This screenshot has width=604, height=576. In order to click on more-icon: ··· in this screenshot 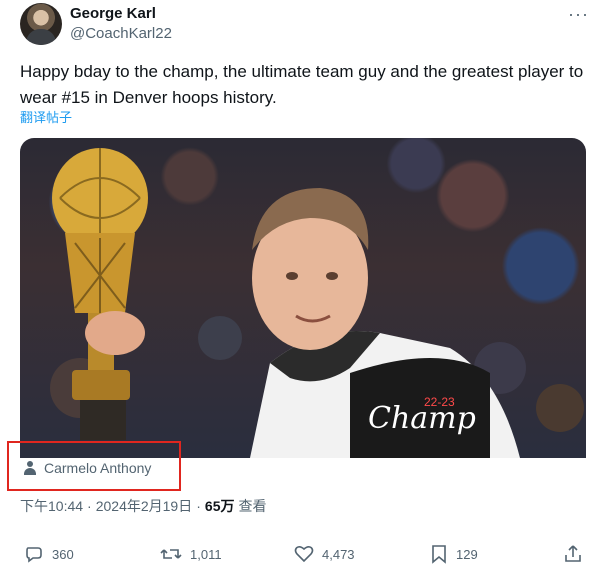, I will do `click(578, 14)`.